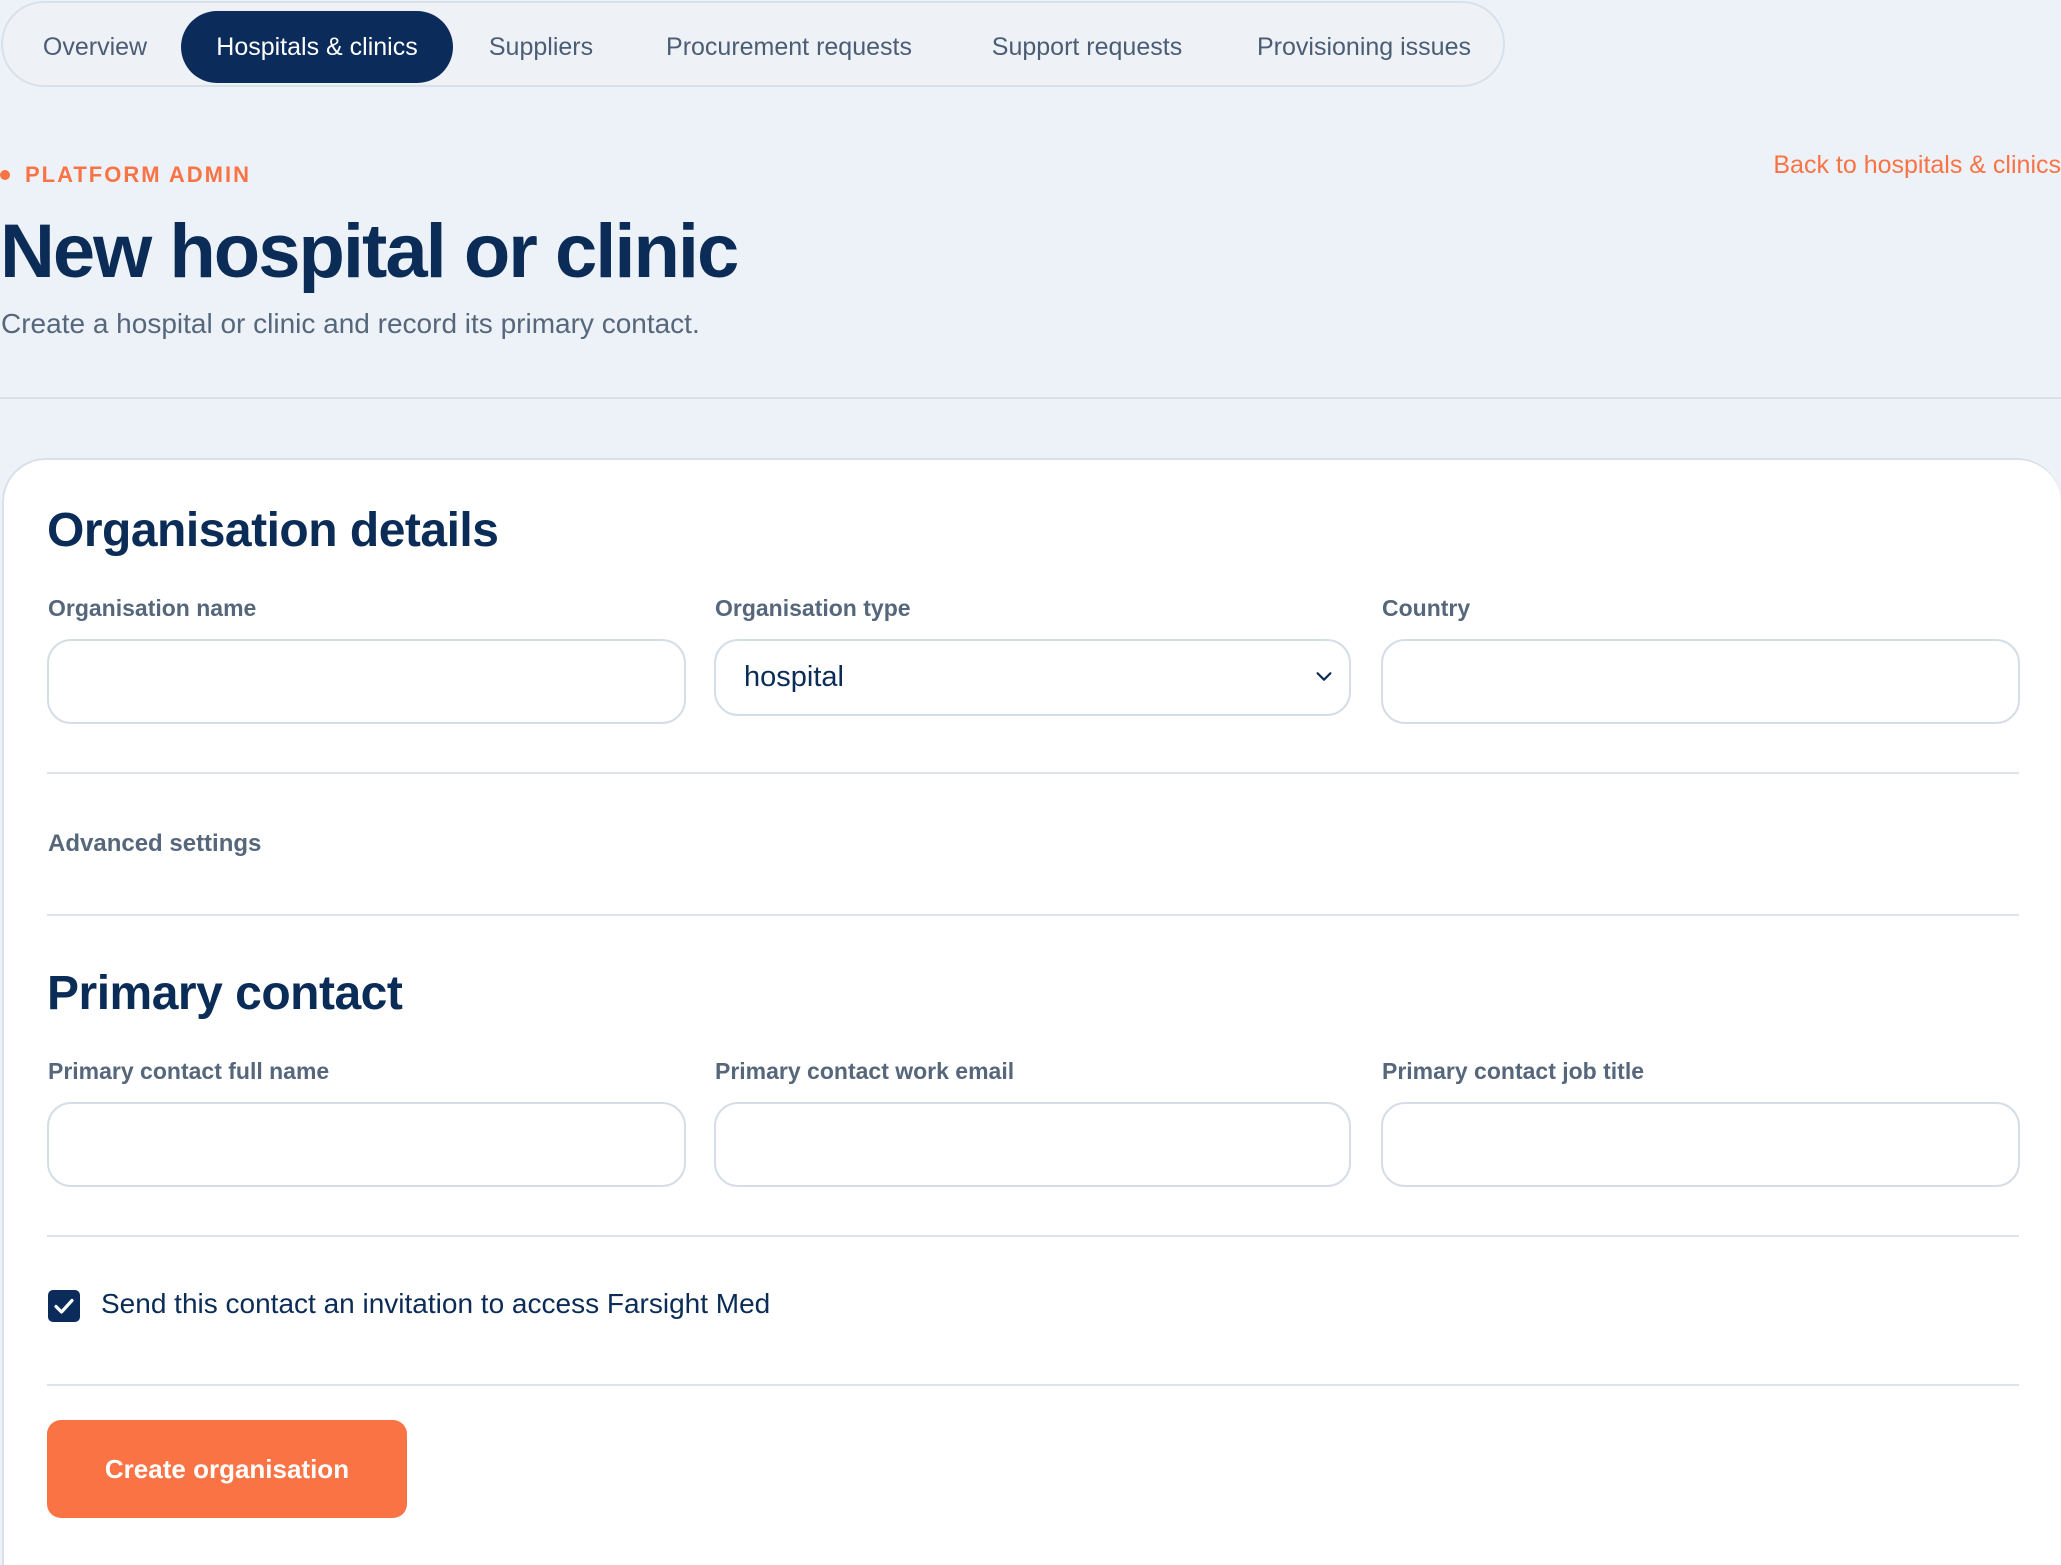 The height and width of the screenshot is (1565, 2061). What do you see at coordinates (225, 993) in the screenshot?
I see `primary-contact-heading: Primary contact` at bounding box center [225, 993].